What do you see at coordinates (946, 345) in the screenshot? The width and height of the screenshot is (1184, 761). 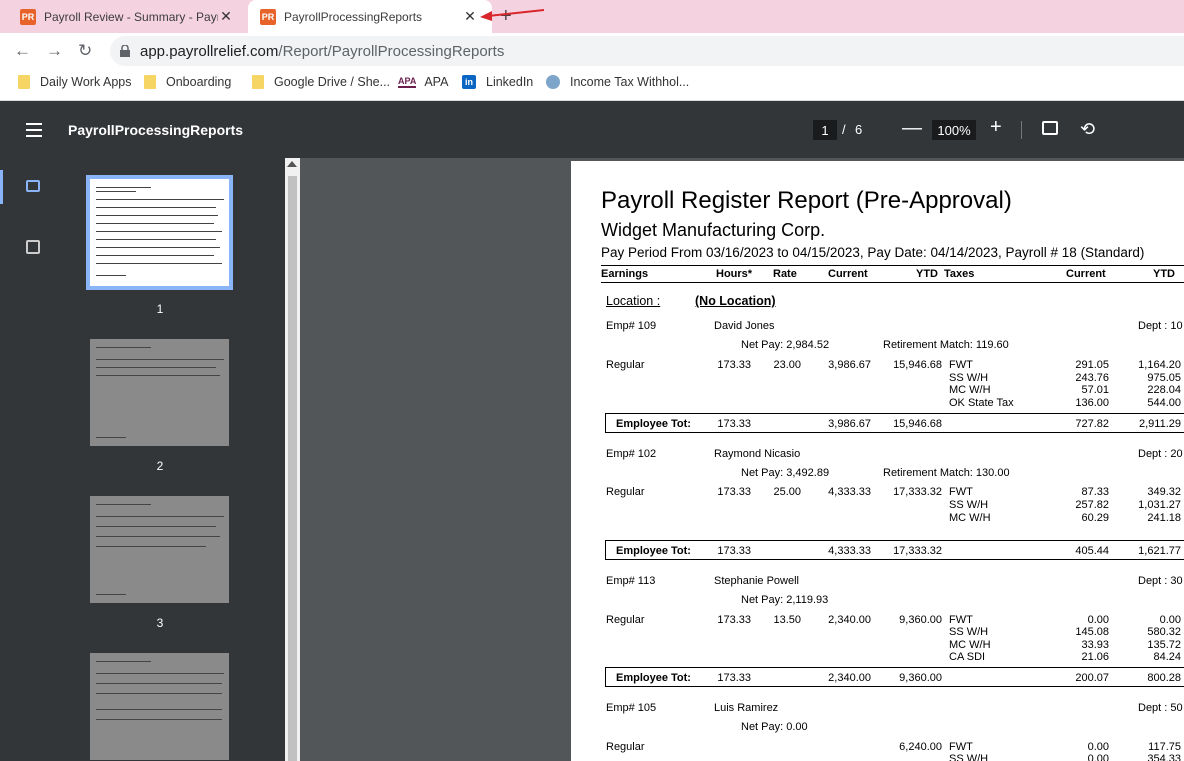 I see `retirement-match: Retirement Match: 119.60` at bounding box center [946, 345].